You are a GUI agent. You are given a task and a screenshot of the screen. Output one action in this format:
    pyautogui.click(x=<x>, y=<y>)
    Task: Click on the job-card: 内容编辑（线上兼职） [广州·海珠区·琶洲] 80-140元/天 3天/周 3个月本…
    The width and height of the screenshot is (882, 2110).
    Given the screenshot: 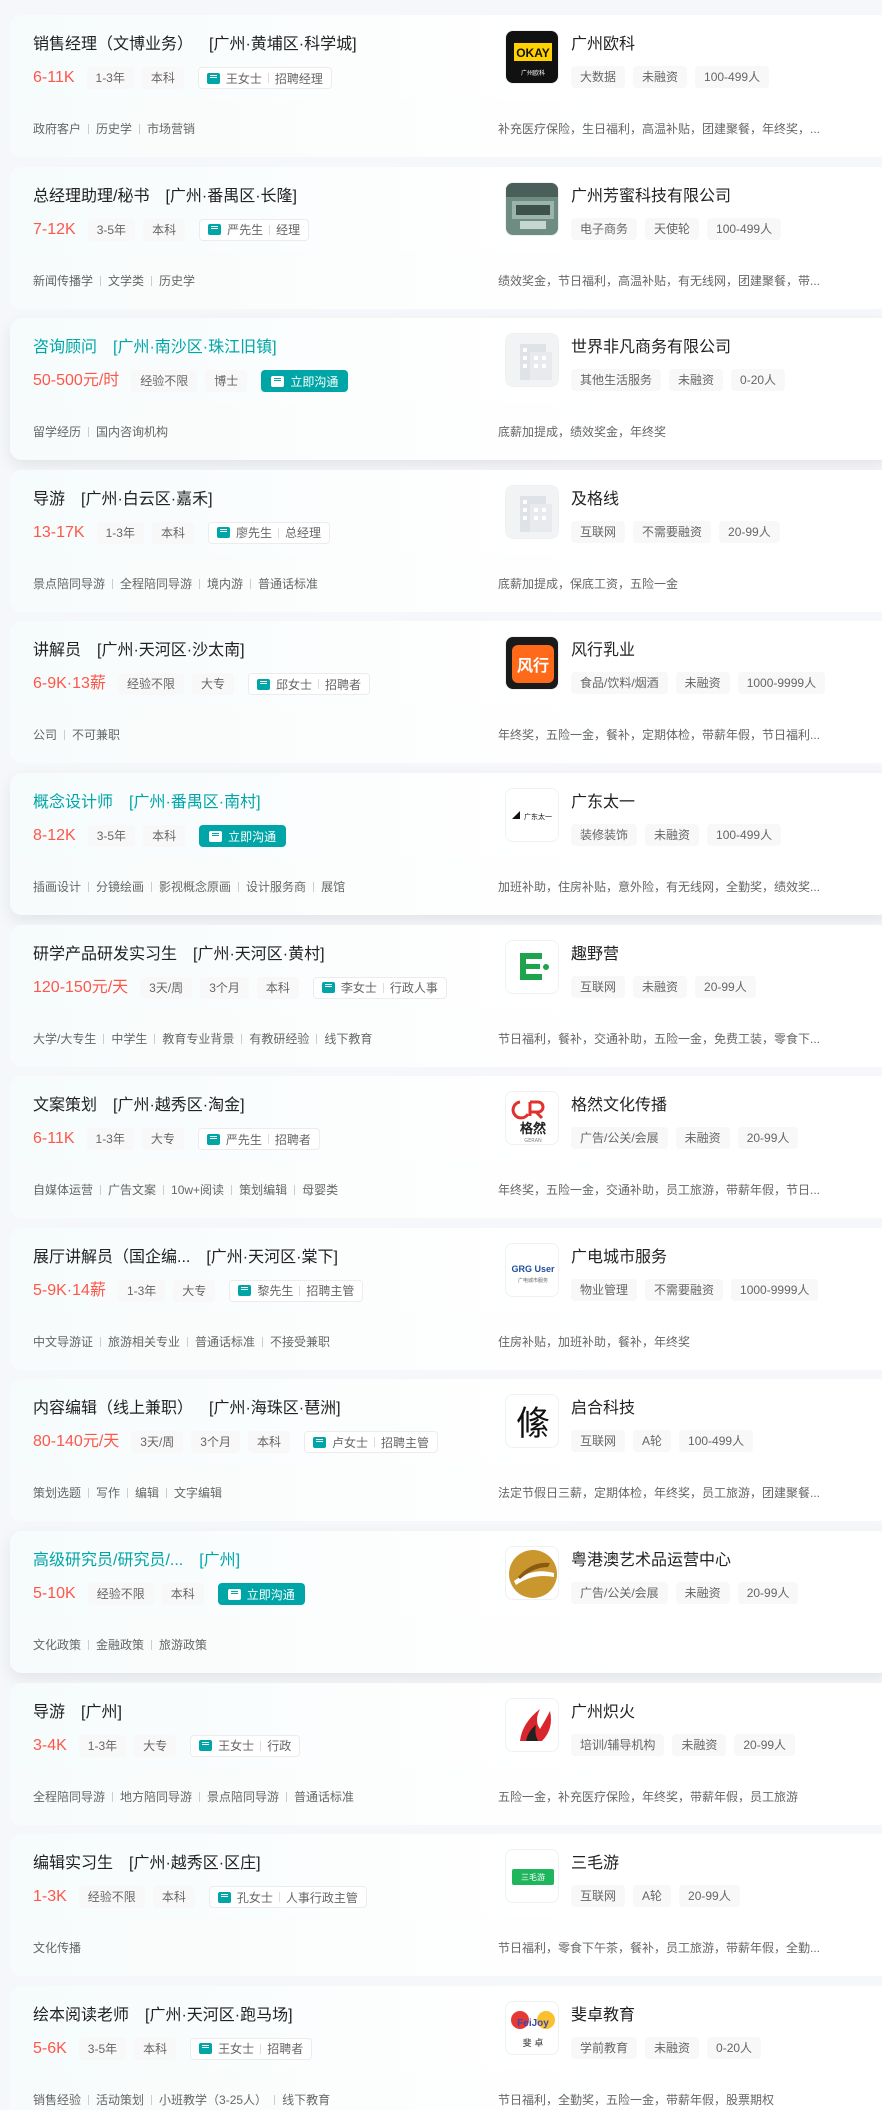 What is the action you would take?
    pyautogui.click(x=446, y=1450)
    